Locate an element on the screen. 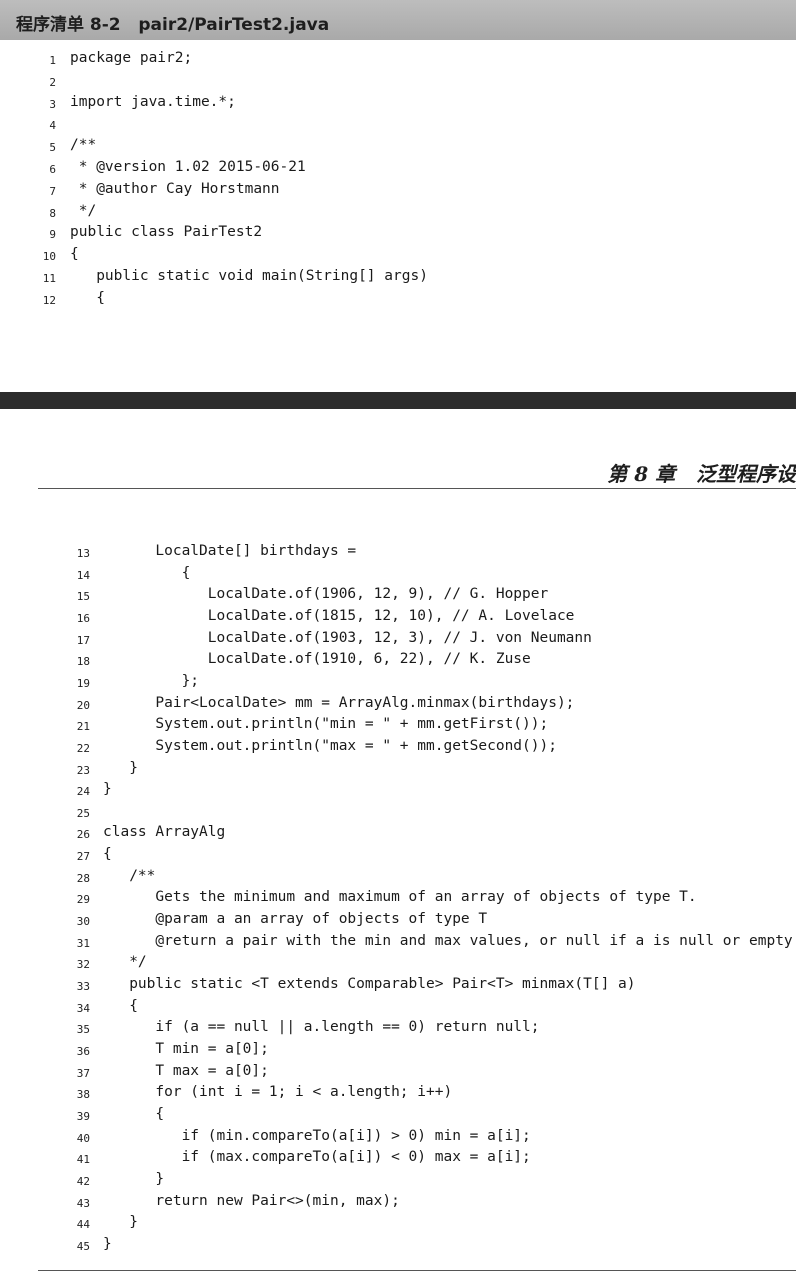  code-text: public class PairTest2 is located at coordinates (166, 232).